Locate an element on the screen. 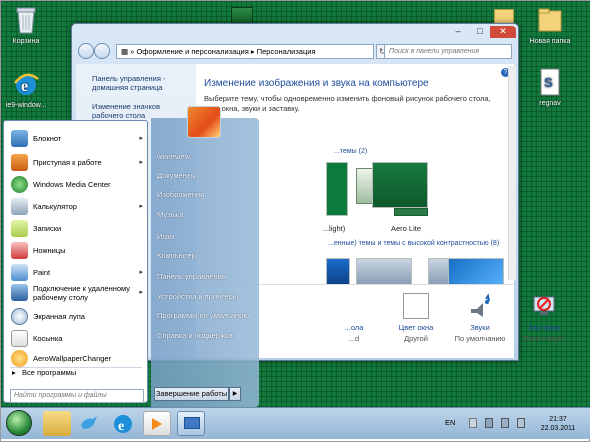 The height and width of the screenshot is (442, 590). scrollbar is located at coordinates (512, 173).